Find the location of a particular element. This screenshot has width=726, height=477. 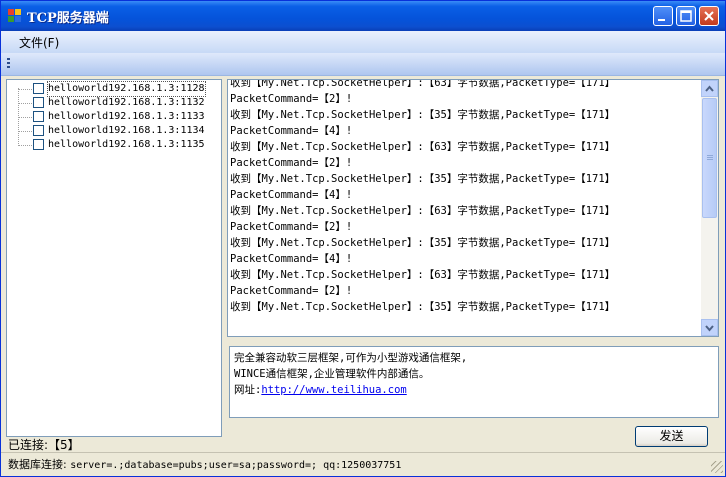

menu-file: 文件(F) is located at coordinates (39, 42).